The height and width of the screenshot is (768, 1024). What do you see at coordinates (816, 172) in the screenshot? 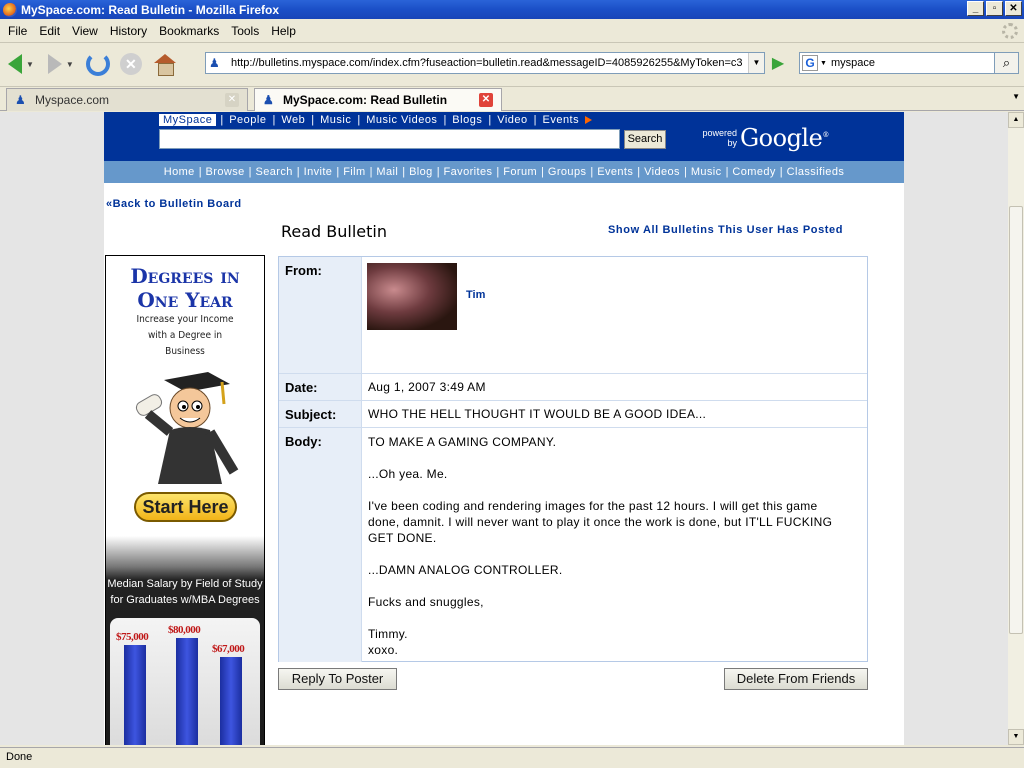
I see `subnav-classifieds: Classifieds` at bounding box center [816, 172].